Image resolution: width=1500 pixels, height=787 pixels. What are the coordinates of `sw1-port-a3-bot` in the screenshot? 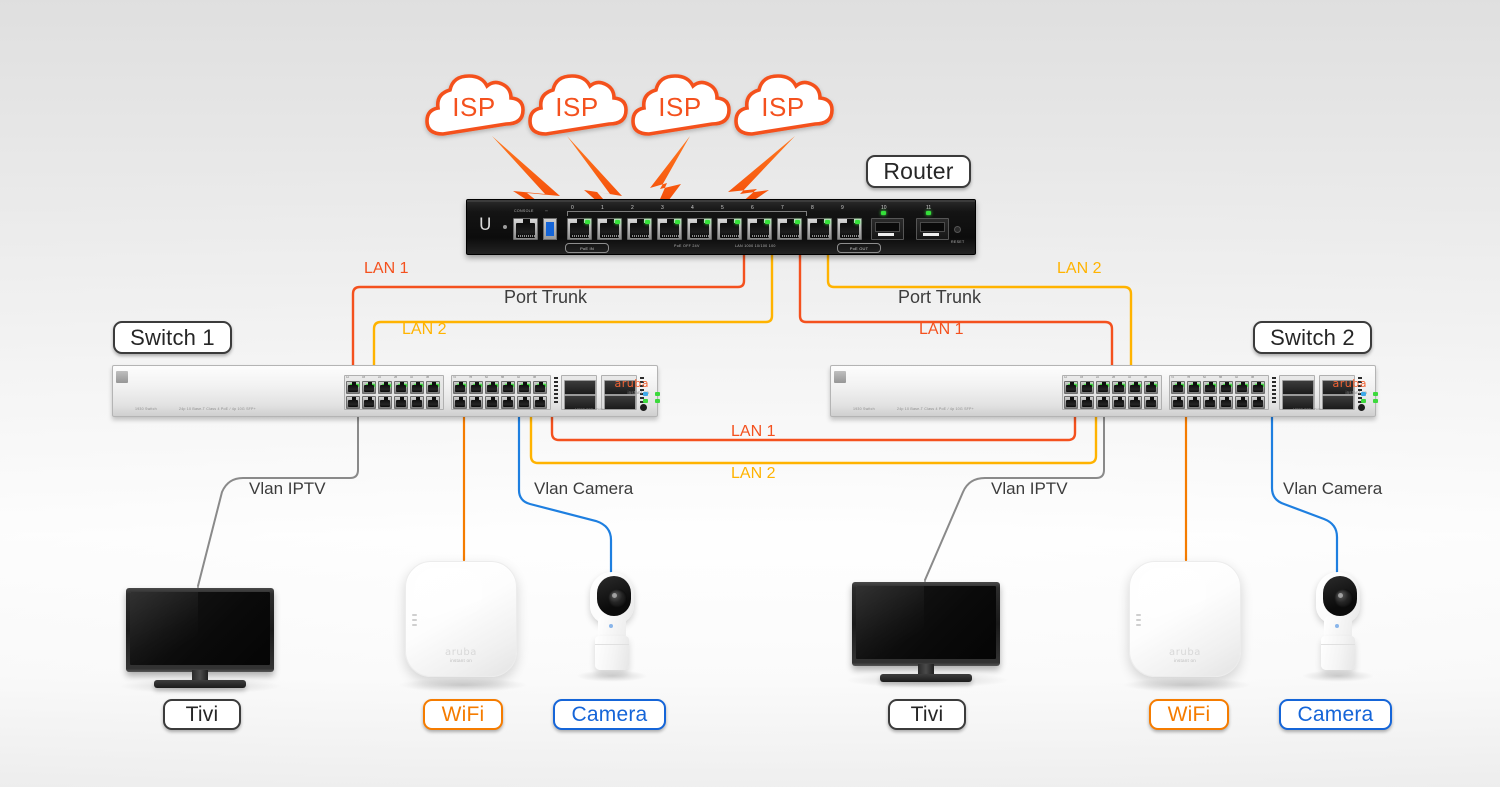 It's located at (401, 402).